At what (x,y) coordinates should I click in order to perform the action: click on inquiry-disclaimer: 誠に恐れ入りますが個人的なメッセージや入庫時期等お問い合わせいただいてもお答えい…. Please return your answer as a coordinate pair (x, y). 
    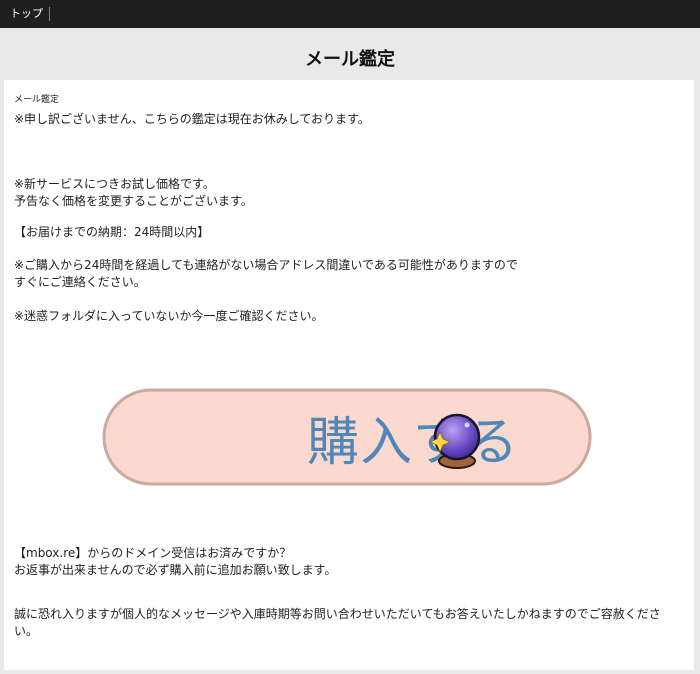
    Looking at the image, I should click on (337, 622).